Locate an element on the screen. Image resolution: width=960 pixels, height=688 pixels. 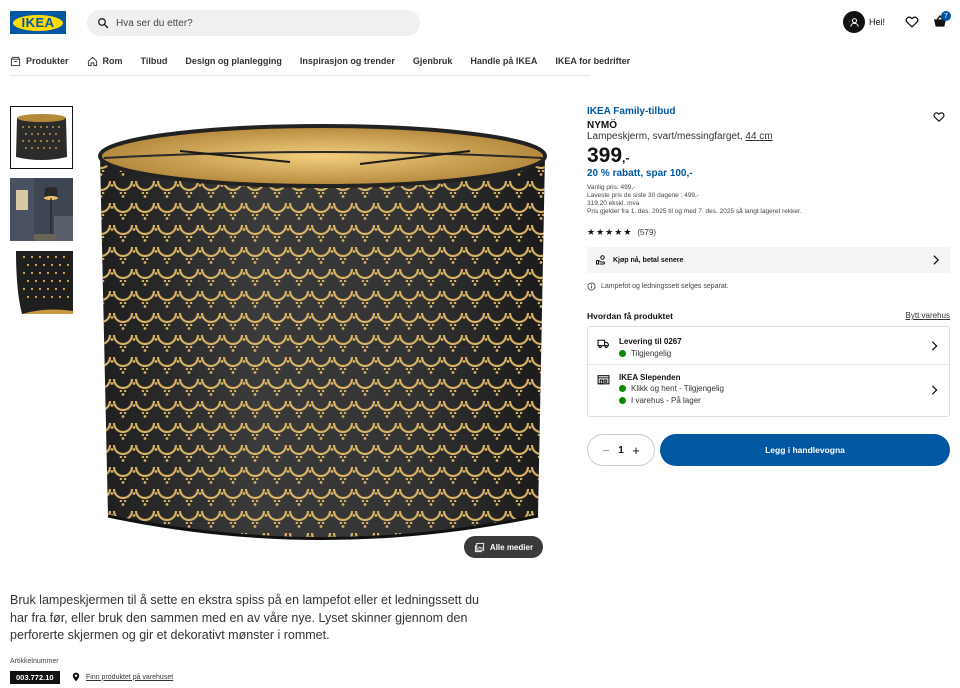
lampshade-thumbnail-image is located at coordinates (41, 137).